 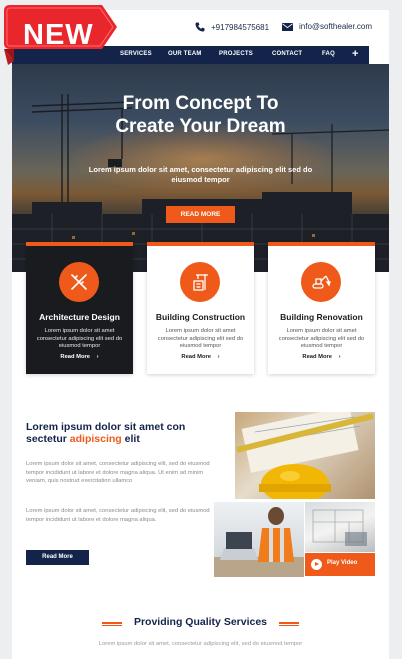 I want to click on hero-title-line2: Create Your Dream, so click(x=200, y=126).